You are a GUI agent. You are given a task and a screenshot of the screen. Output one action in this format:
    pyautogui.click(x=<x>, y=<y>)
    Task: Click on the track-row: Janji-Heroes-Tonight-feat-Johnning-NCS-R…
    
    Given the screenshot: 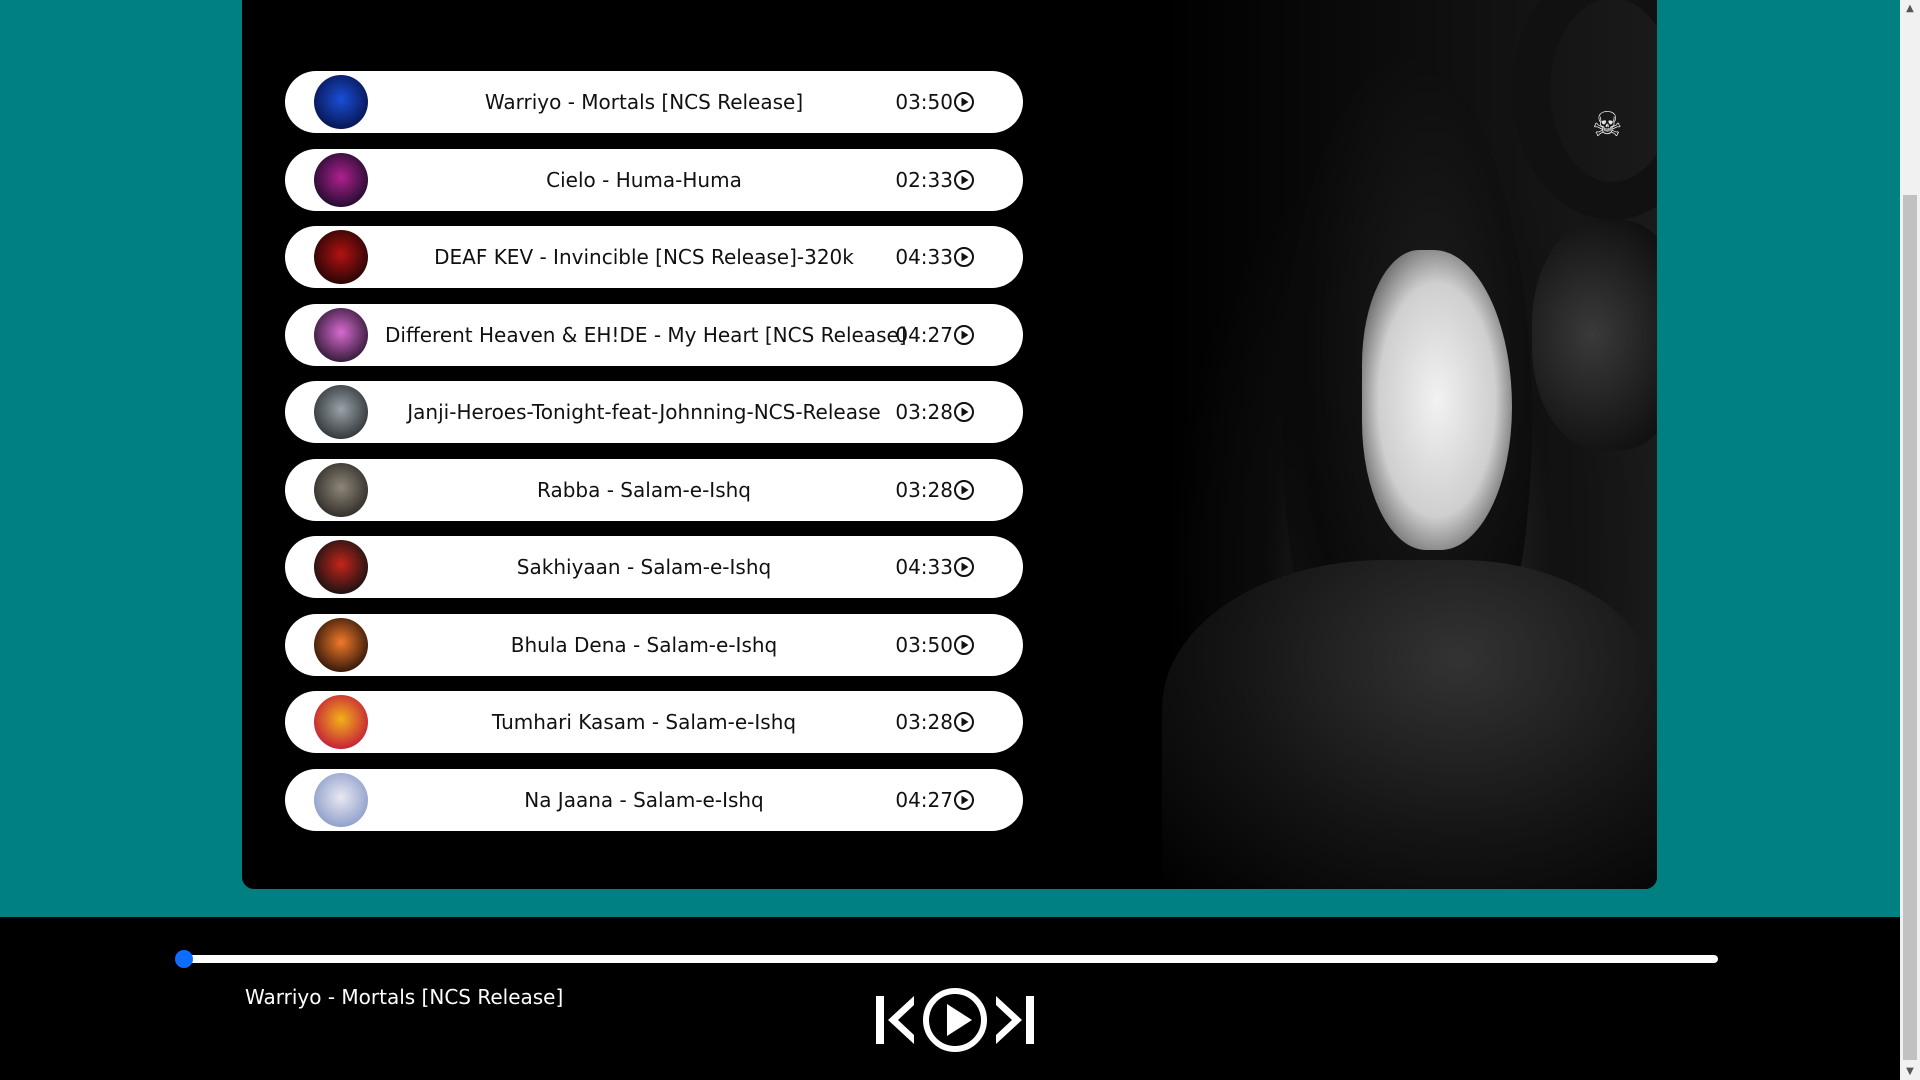 What is the action you would take?
    pyautogui.click(x=654, y=412)
    